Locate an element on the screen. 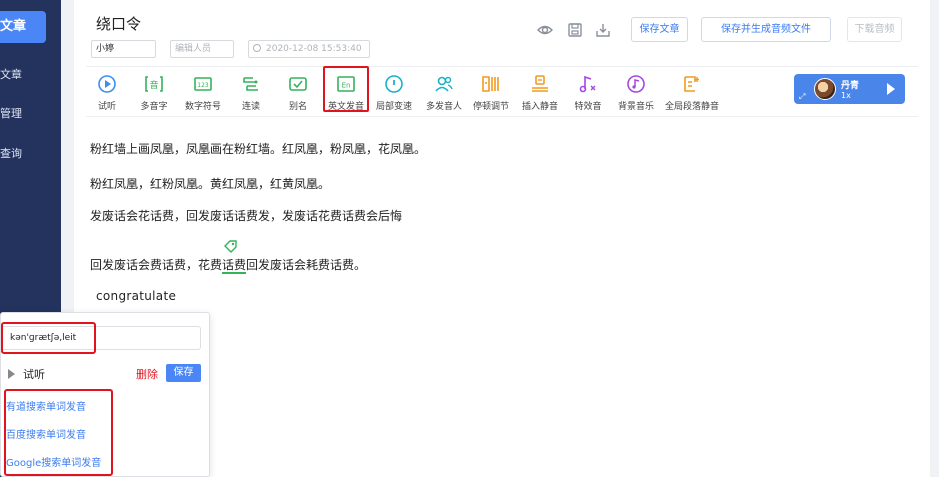  tool-alias: 别名 is located at coordinates (298, 93).